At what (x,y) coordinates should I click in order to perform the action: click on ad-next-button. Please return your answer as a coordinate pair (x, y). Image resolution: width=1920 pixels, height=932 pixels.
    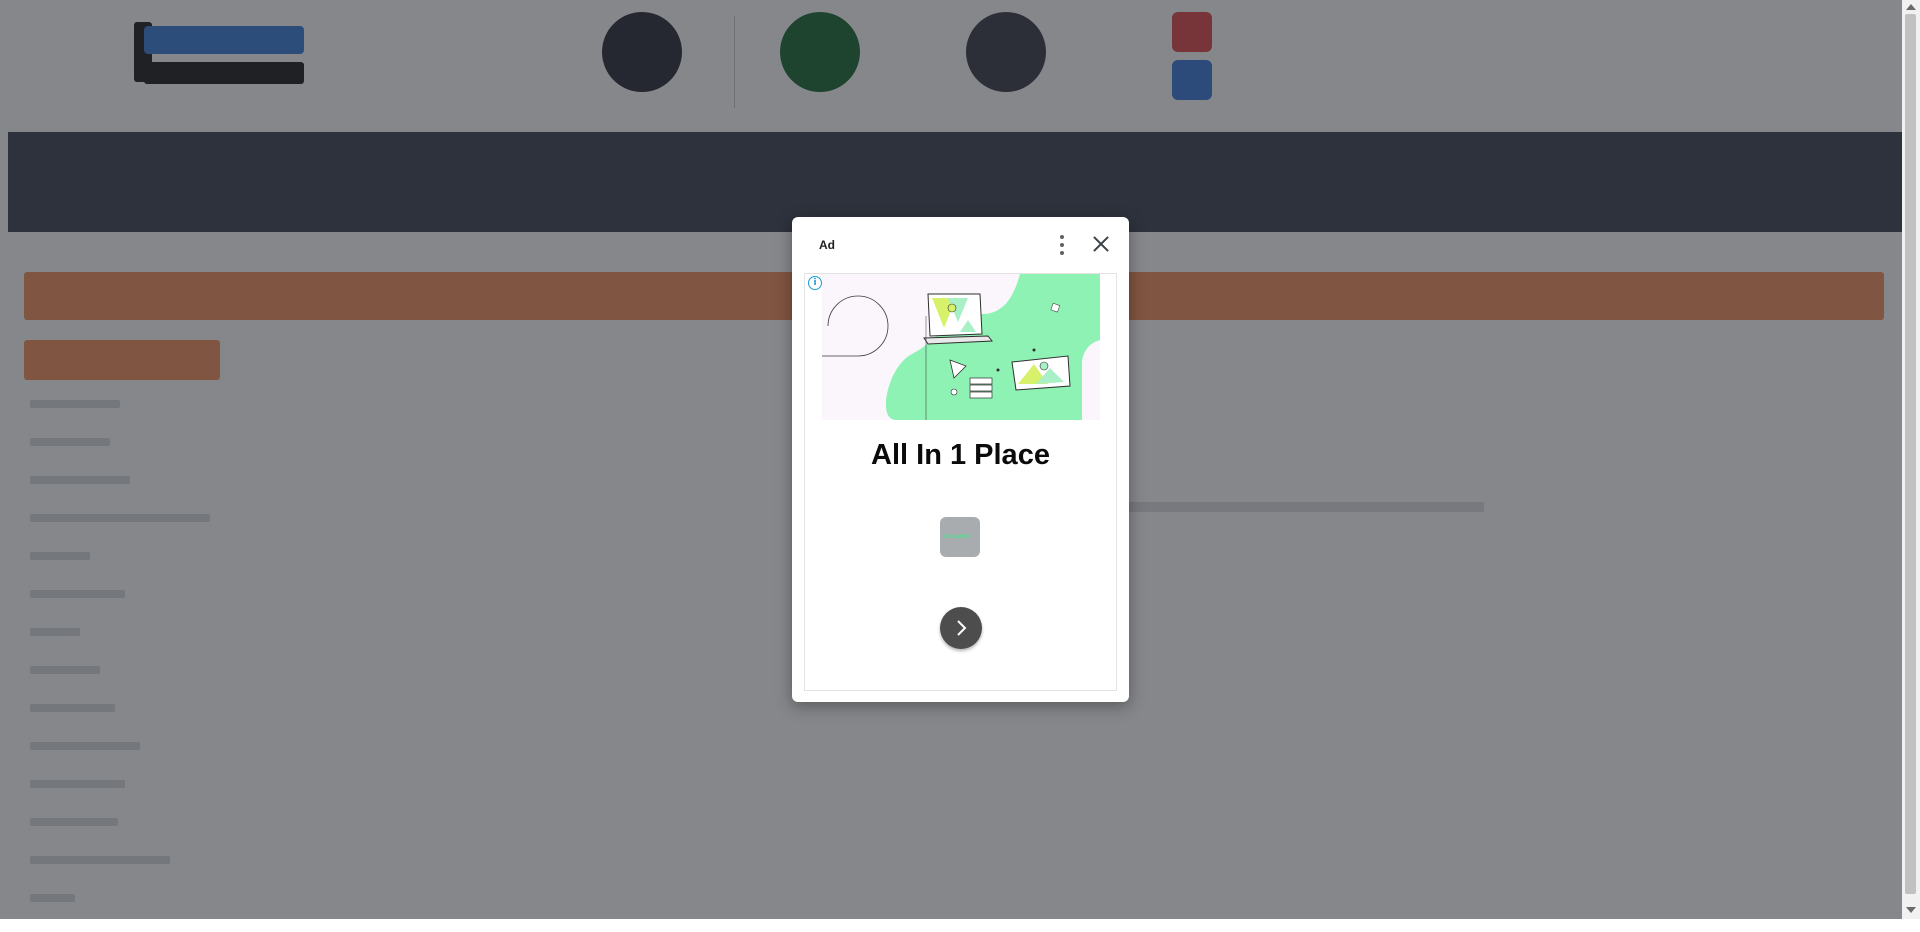
    Looking at the image, I should click on (961, 628).